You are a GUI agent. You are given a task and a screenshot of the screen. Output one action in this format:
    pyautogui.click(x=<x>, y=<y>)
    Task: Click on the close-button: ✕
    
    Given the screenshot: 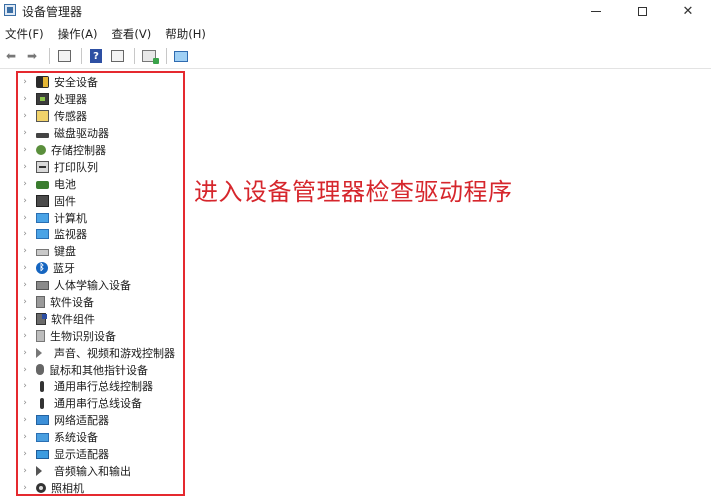 What is the action you would take?
    pyautogui.click(x=688, y=11)
    